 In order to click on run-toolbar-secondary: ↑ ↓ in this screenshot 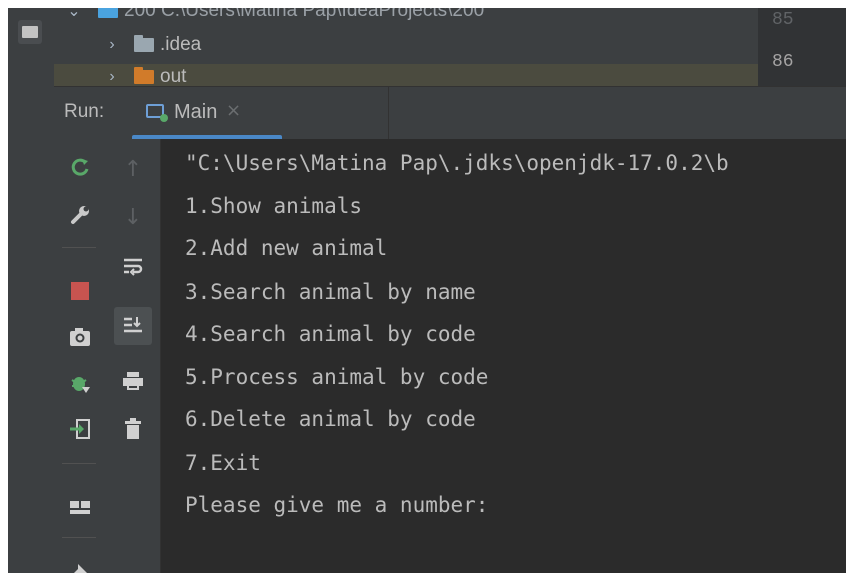, I will do `click(133, 356)`.